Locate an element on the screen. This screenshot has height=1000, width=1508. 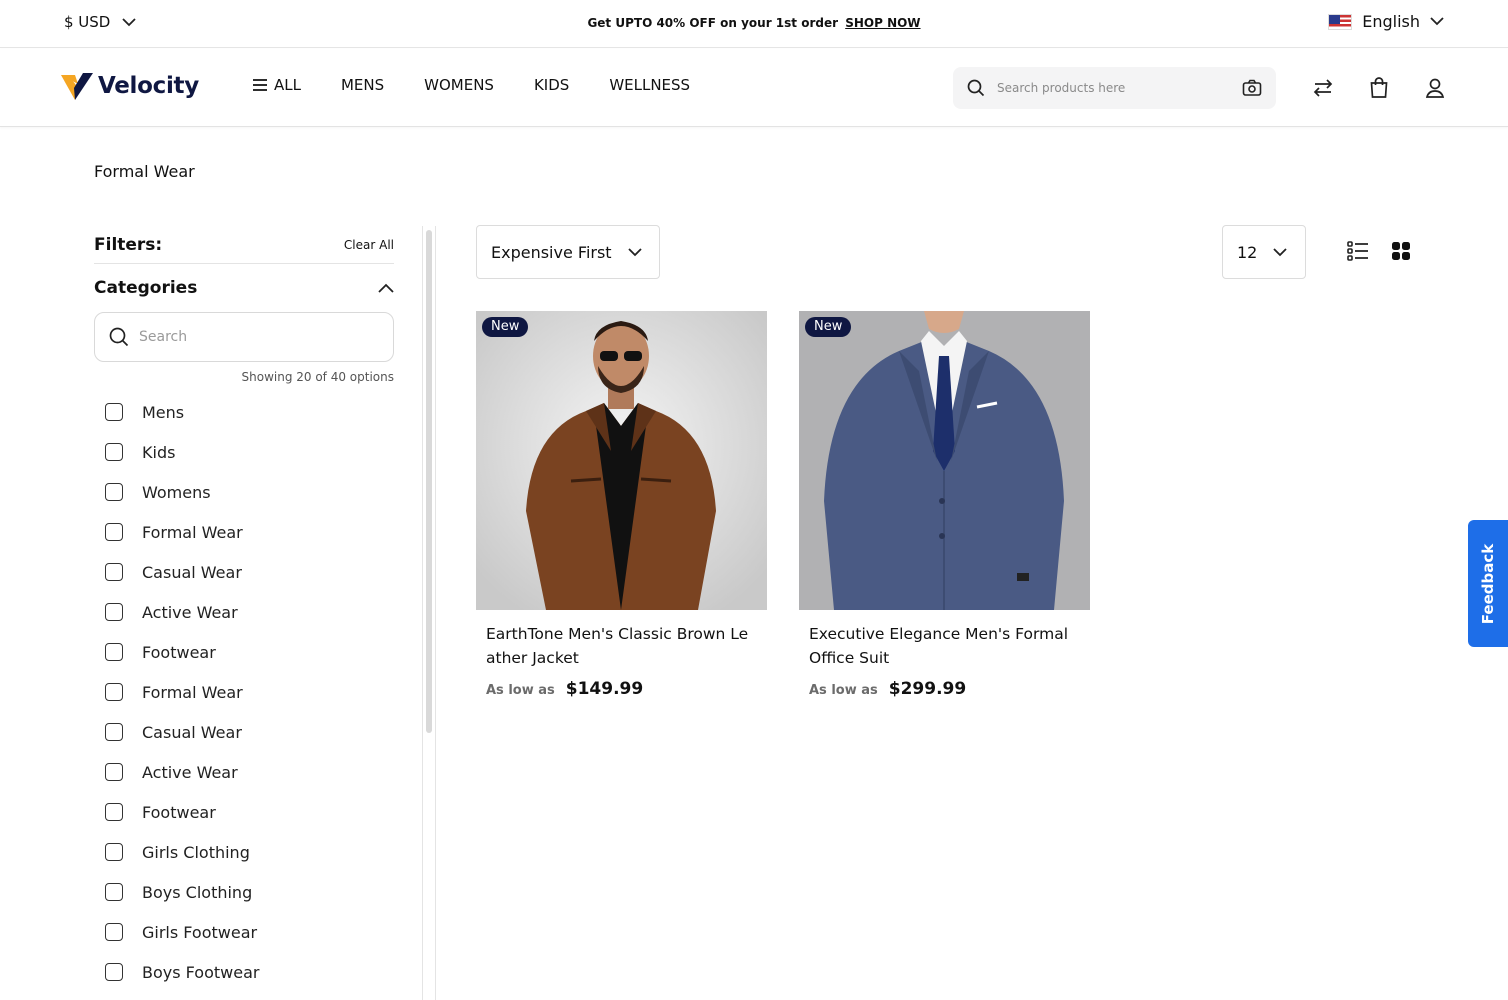
category-label: Boys Footwear is located at coordinates (201, 972).